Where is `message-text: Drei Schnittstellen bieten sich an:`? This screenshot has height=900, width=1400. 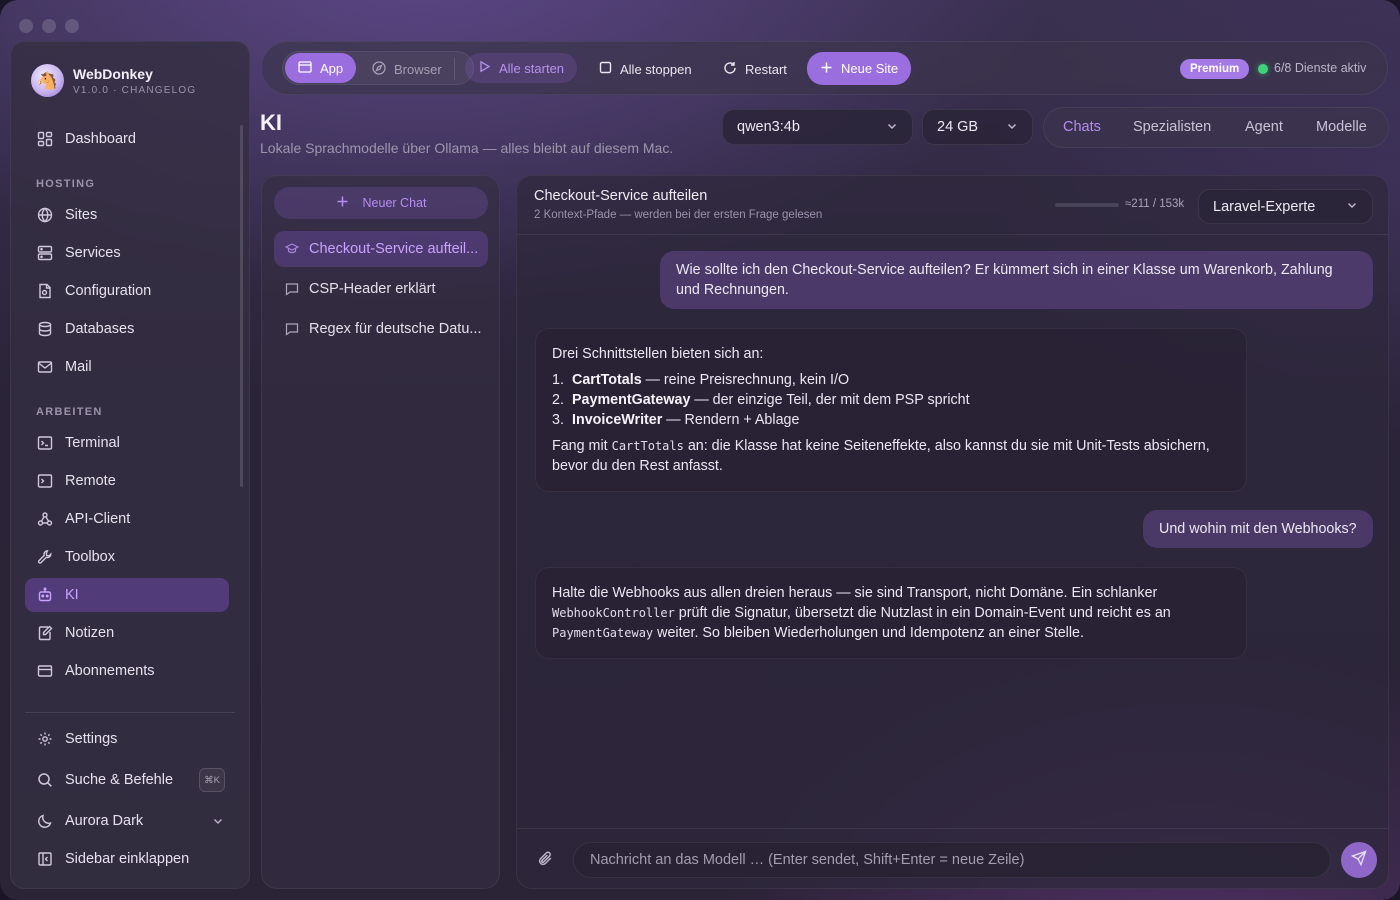
message-text: Drei Schnittstellen bieten sich an: is located at coordinates (658, 354).